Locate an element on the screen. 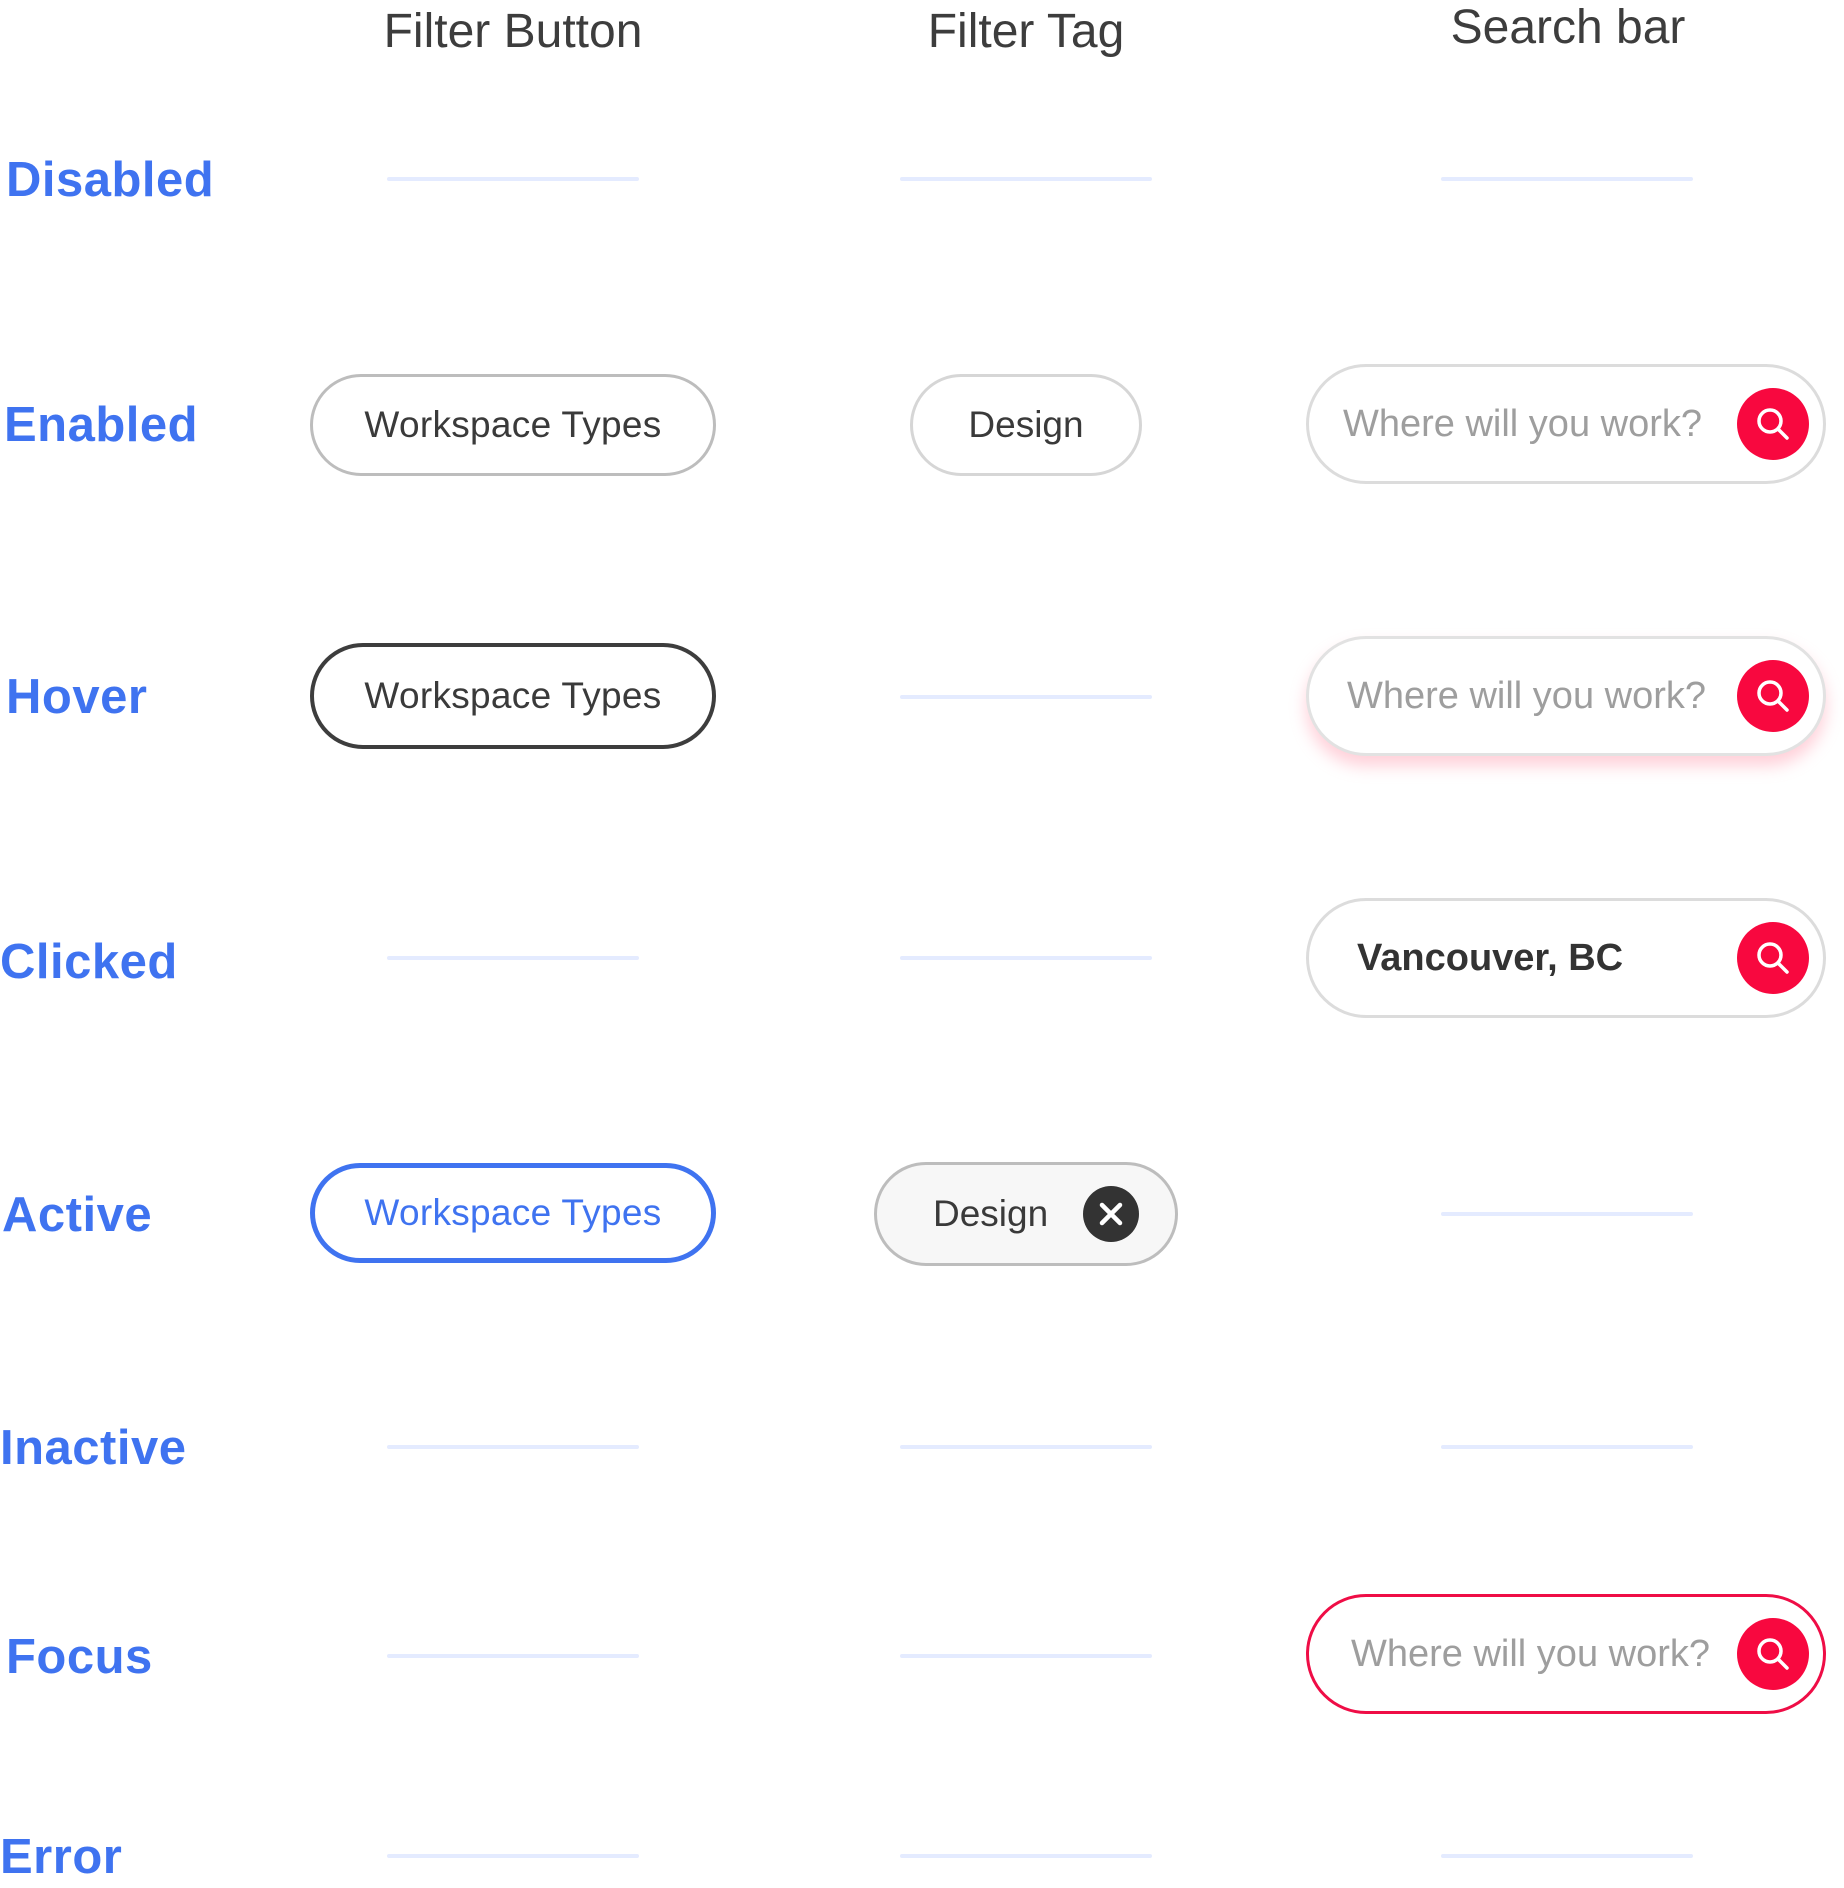 The height and width of the screenshot is (1888, 1844). empty-filter-button-focus is located at coordinates (513, 1656).